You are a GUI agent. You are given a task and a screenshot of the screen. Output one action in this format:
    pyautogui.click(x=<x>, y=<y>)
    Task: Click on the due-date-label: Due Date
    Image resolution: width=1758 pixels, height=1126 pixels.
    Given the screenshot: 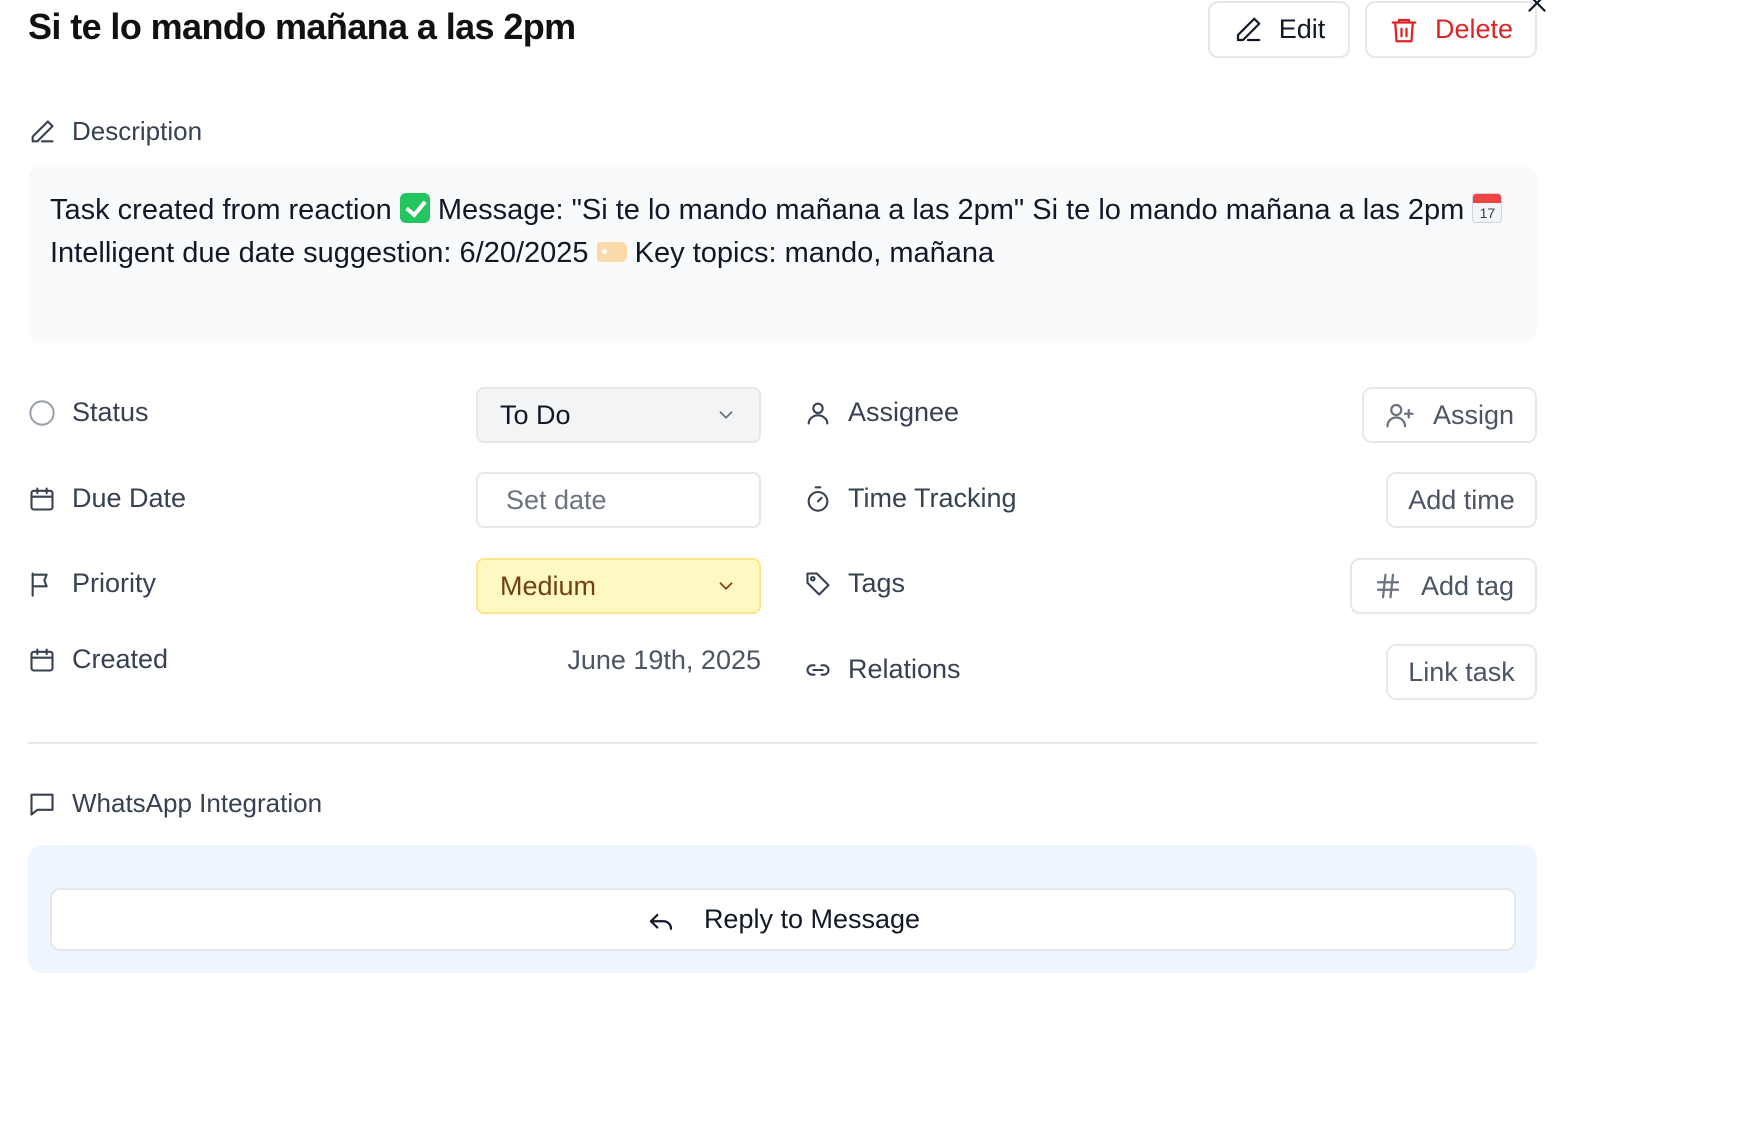 What is the action you would take?
    pyautogui.click(x=107, y=498)
    